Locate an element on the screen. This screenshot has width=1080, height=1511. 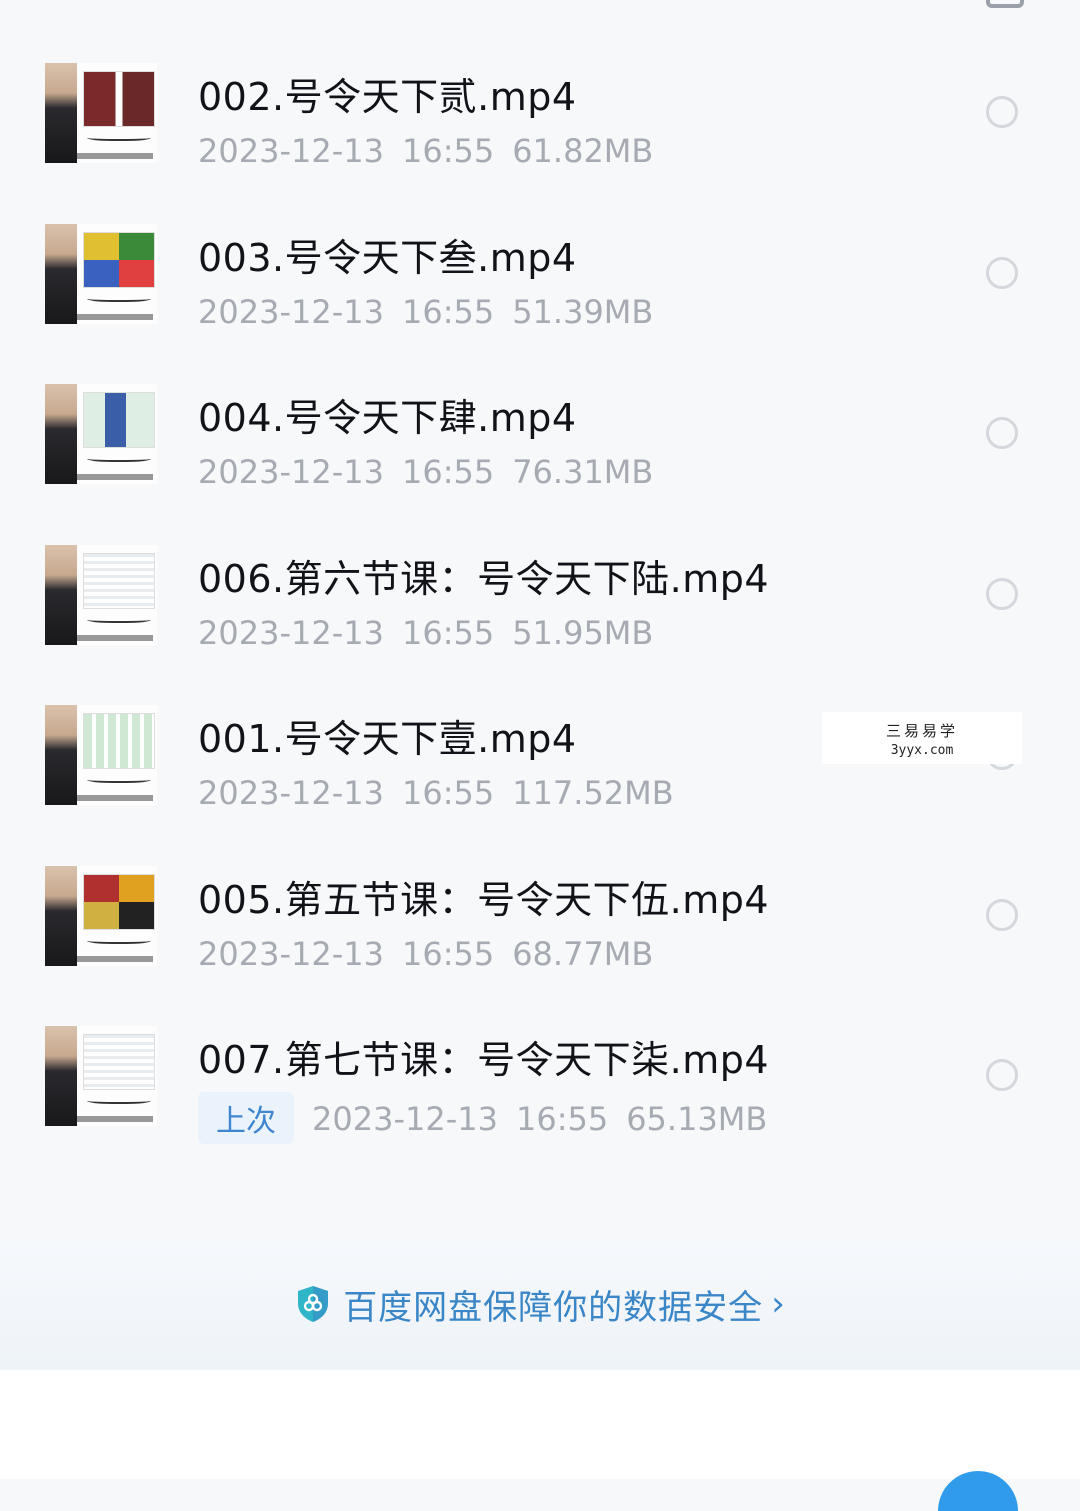
grid-view-icon is located at coordinates (1005, 4).